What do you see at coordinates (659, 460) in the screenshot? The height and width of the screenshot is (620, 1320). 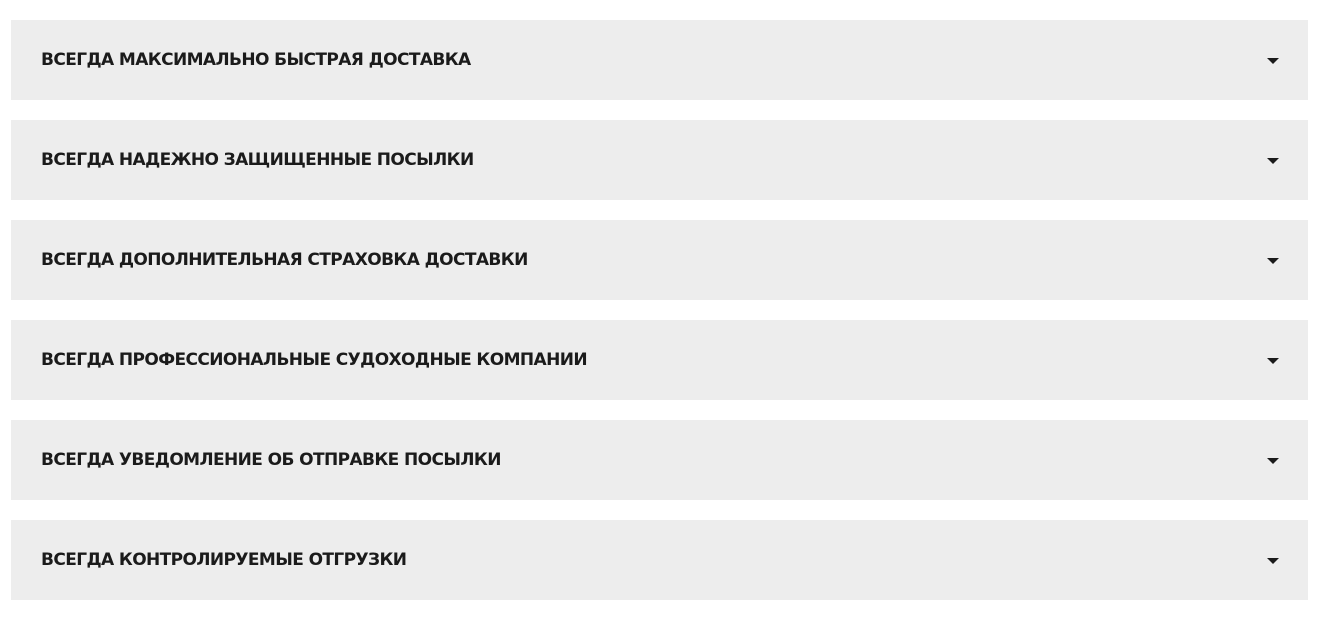 I see `accordion-item-notification: ВСЕГДА УВЕДОМЛЕНИЕ ОБ ОТПРАВКЕ ПОСЫЛКИ` at bounding box center [659, 460].